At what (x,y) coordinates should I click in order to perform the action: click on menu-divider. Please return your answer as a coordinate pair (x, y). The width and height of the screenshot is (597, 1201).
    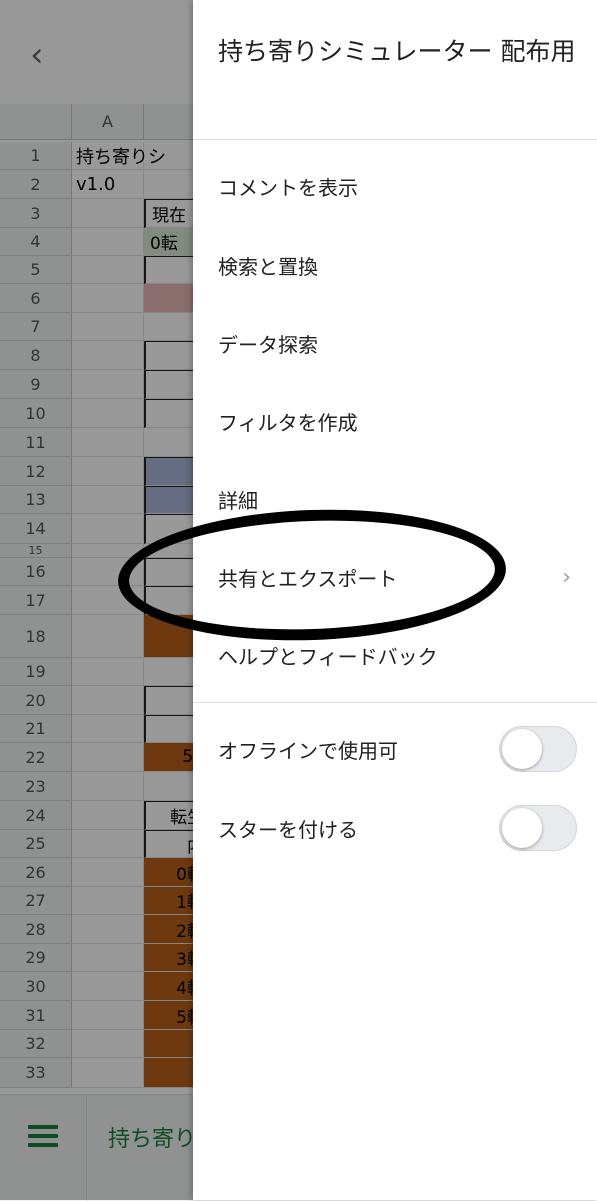
    Looking at the image, I should click on (395, 702).